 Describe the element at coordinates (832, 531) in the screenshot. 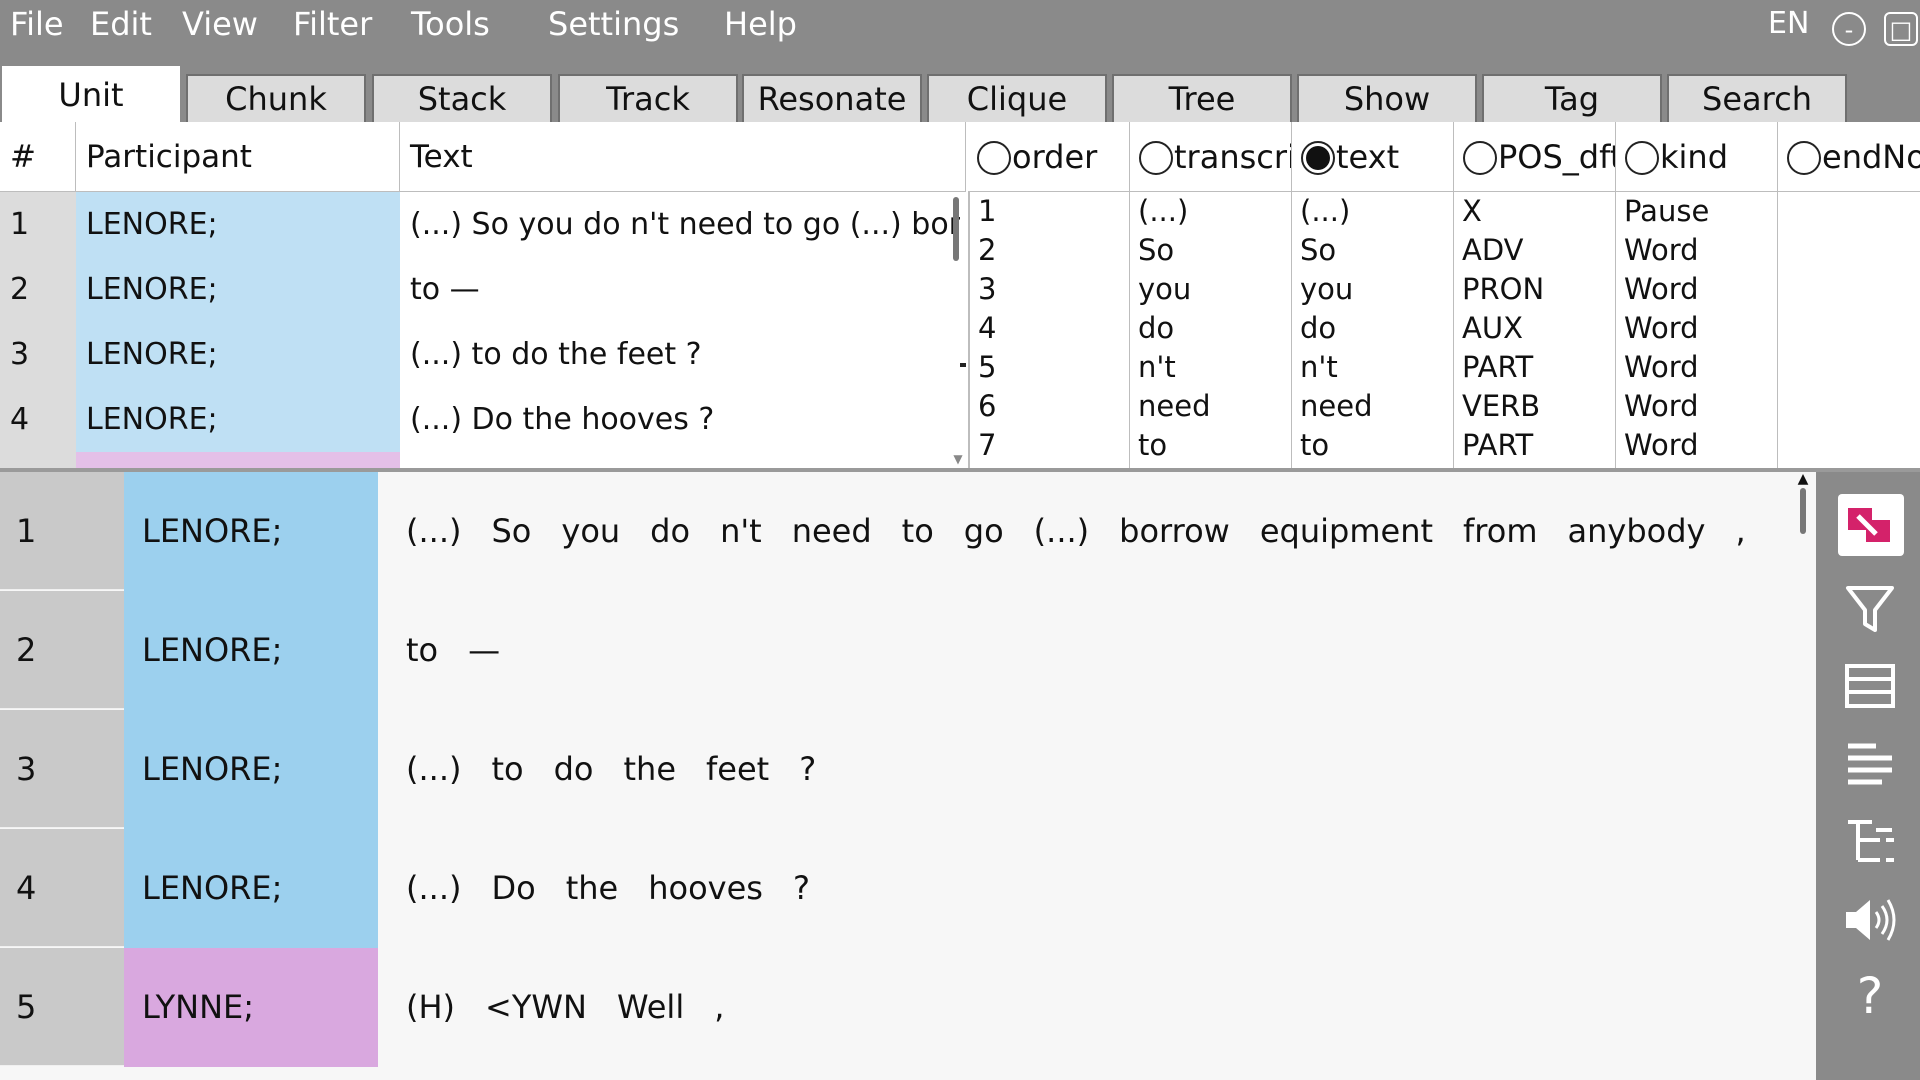

I see `token-word: need` at that location.